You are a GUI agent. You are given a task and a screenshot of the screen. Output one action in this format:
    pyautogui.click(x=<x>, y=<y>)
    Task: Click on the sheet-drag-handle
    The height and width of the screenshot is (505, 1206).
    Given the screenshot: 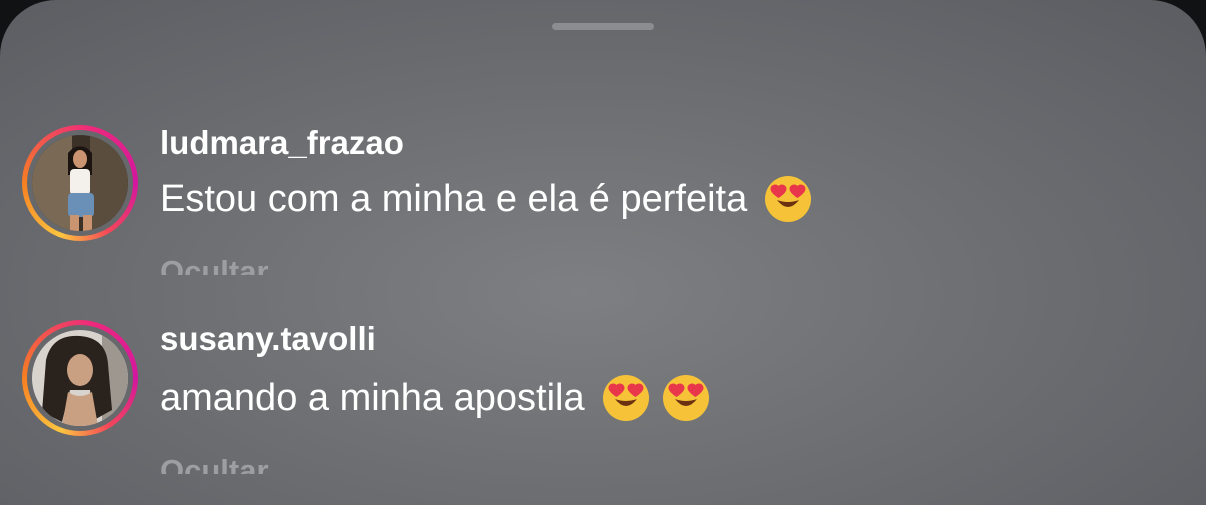 What is the action you would take?
    pyautogui.click(x=603, y=26)
    